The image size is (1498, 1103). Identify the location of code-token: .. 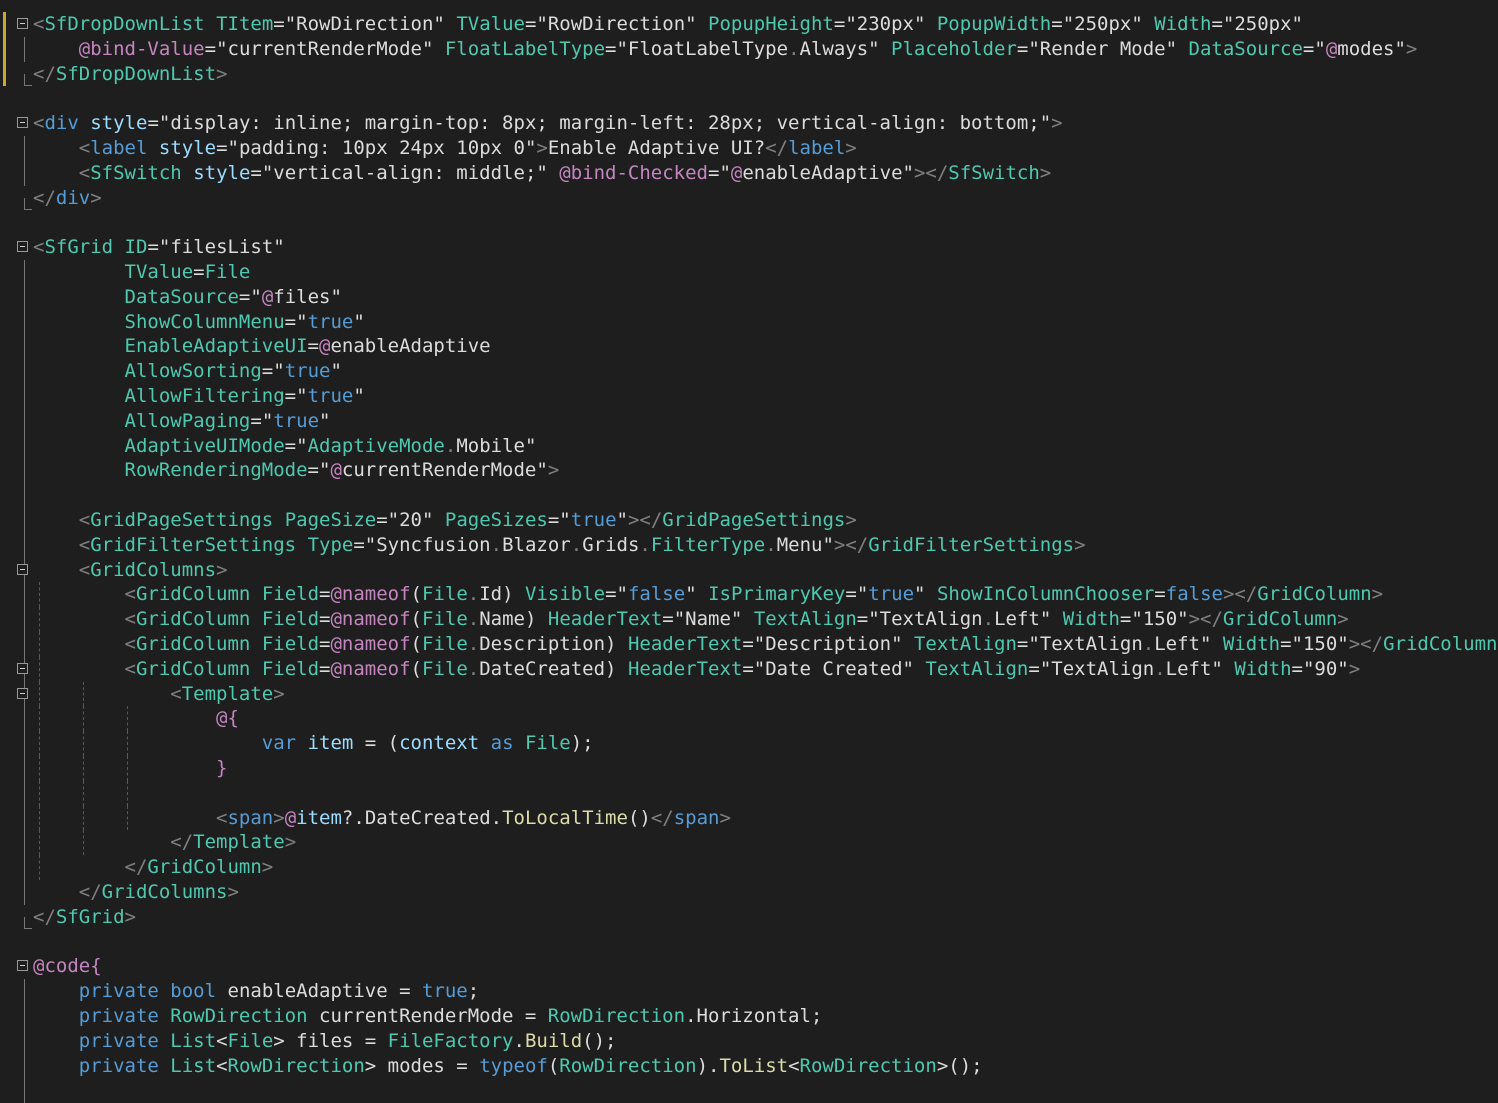
(1148, 644).